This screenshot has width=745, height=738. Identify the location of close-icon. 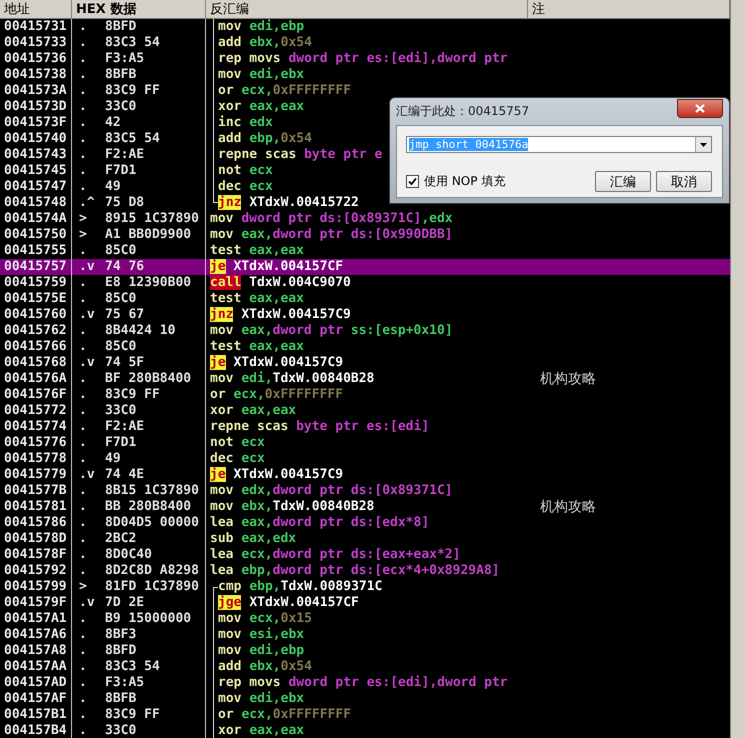
(700, 108).